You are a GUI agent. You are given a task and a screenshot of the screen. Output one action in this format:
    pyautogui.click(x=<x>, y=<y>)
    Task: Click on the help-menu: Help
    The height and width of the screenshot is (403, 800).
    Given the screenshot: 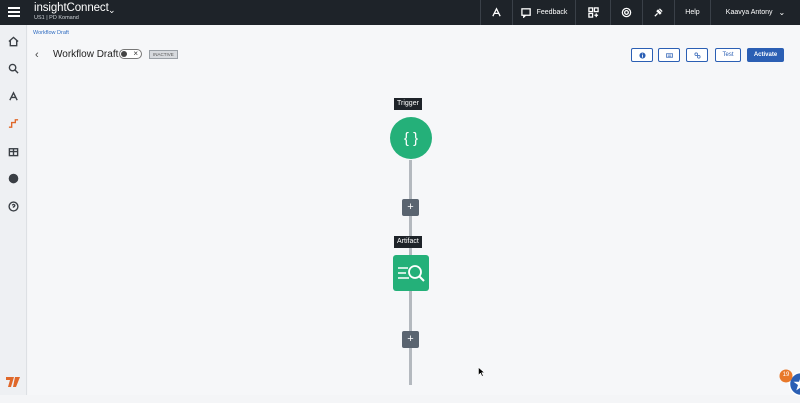 What is the action you would take?
    pyautogui.click(x=692, y=12)
    